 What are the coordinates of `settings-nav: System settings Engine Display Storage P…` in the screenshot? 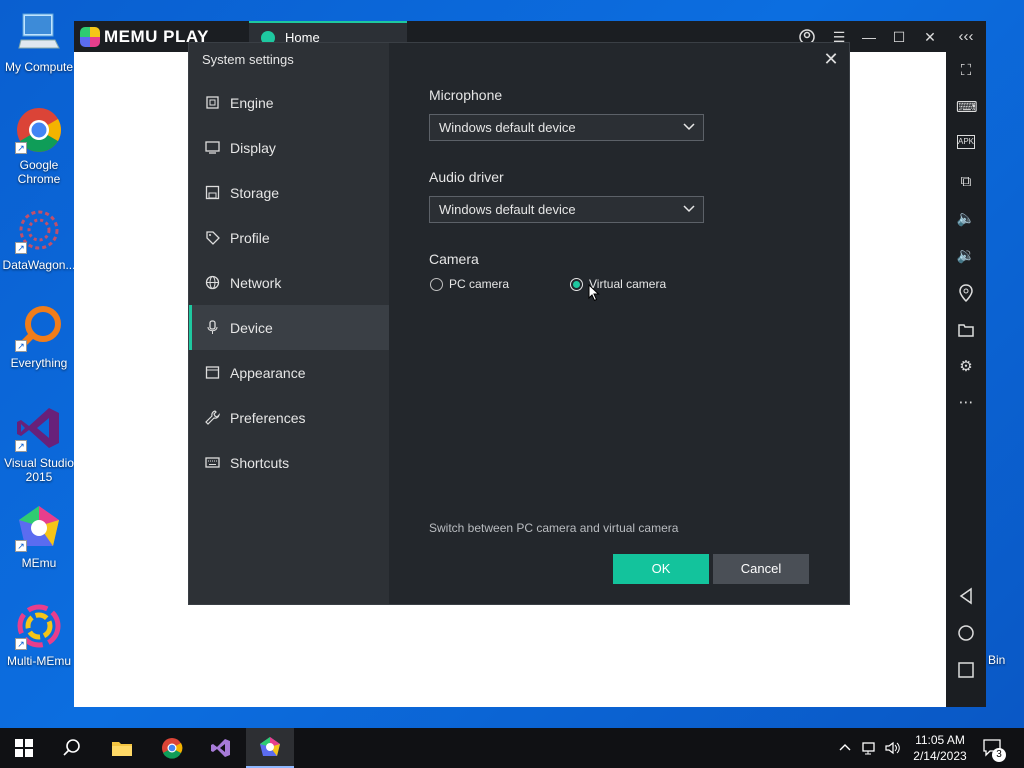 It's located at (289, 323).